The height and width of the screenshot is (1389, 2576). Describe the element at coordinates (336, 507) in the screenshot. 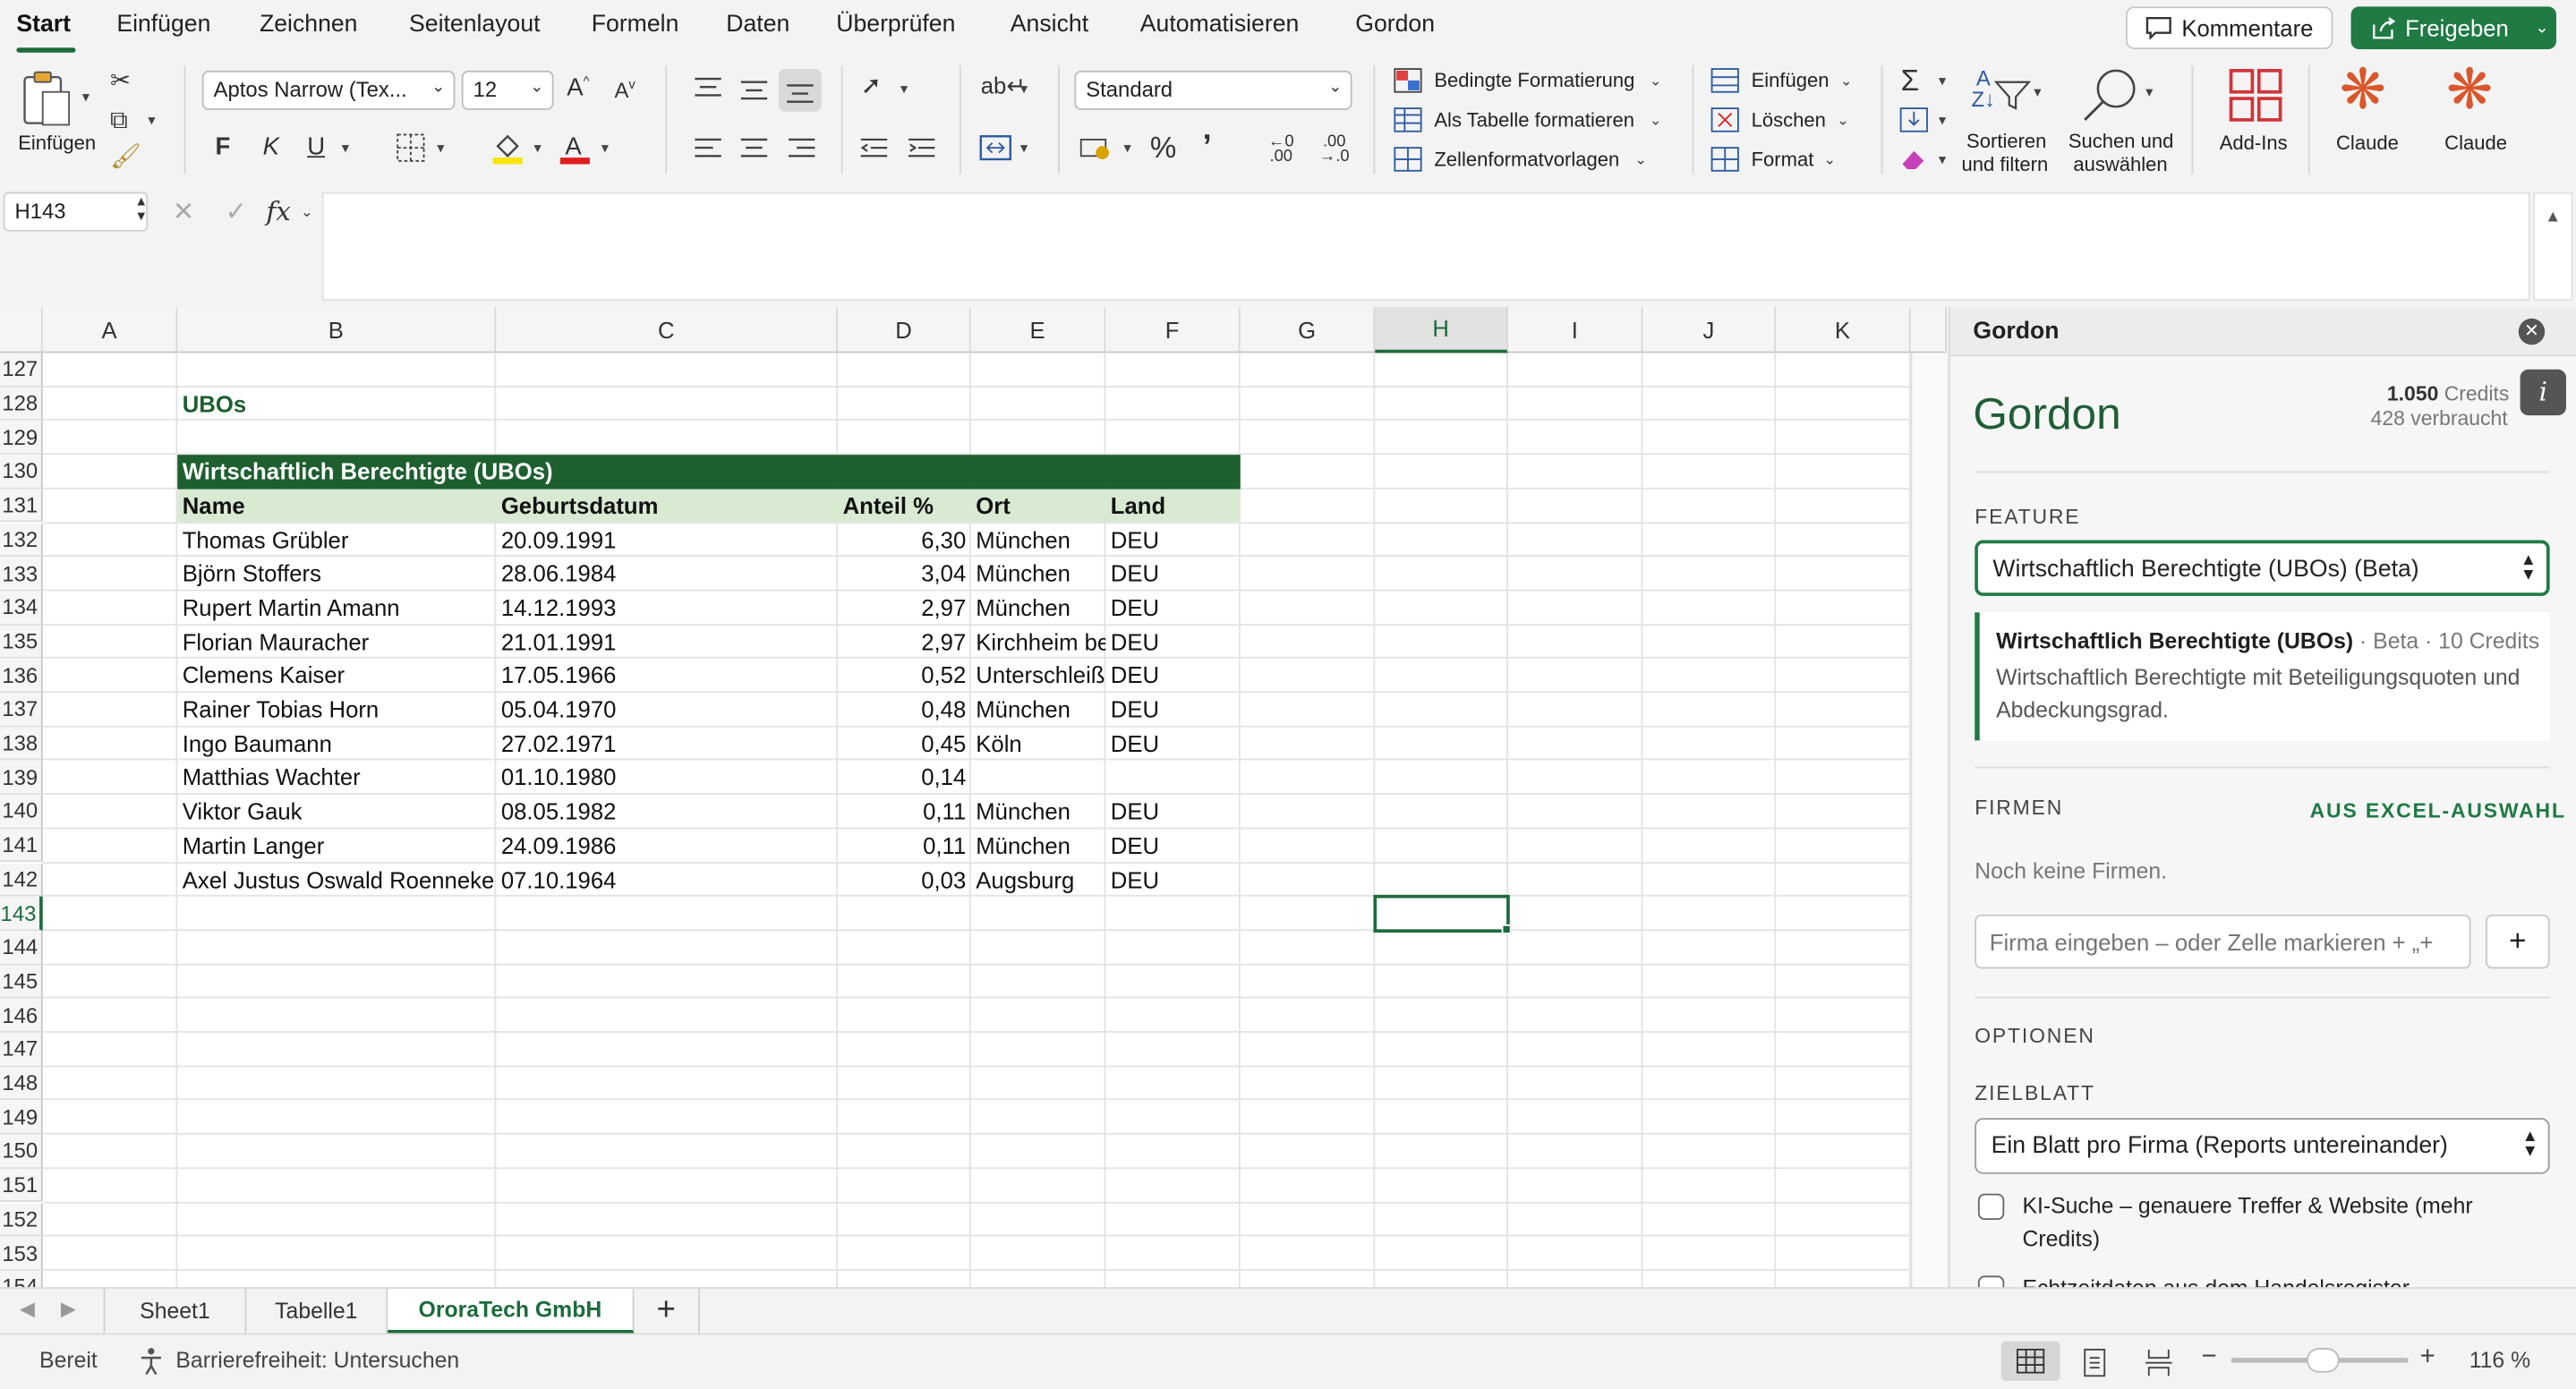

I see `table-header-name: Name` at that location.